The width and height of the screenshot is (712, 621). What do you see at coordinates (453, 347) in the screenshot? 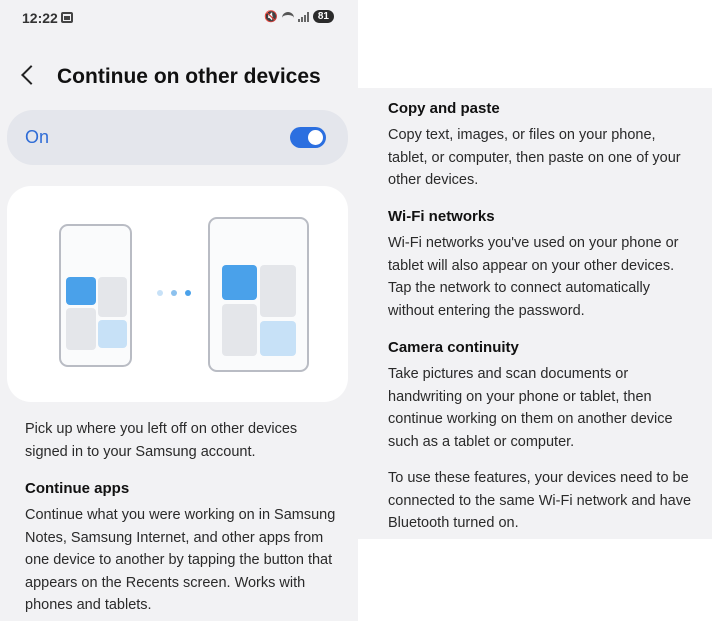
I see `section-title: Camera continuity` at bounding box center [453, 347].